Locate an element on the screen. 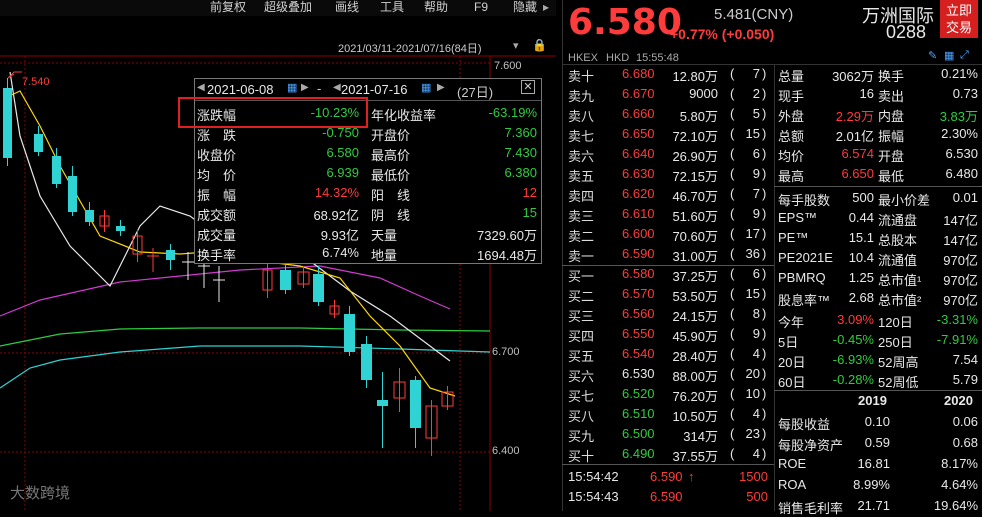 This screenshot has width=982, height=517. dropdown-arrow-icon: ▸ is located at coordinates (546, 7).